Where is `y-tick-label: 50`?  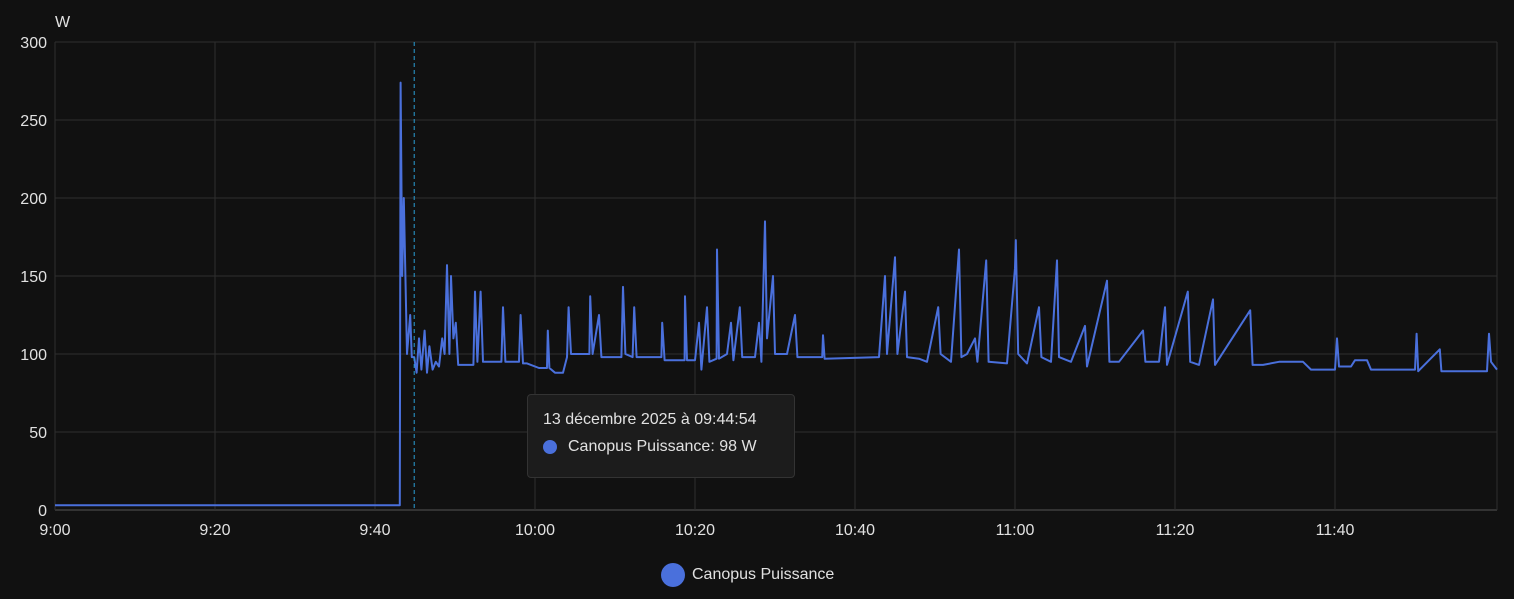 y-tick-label: 50 is located at coordinates (38, 433).